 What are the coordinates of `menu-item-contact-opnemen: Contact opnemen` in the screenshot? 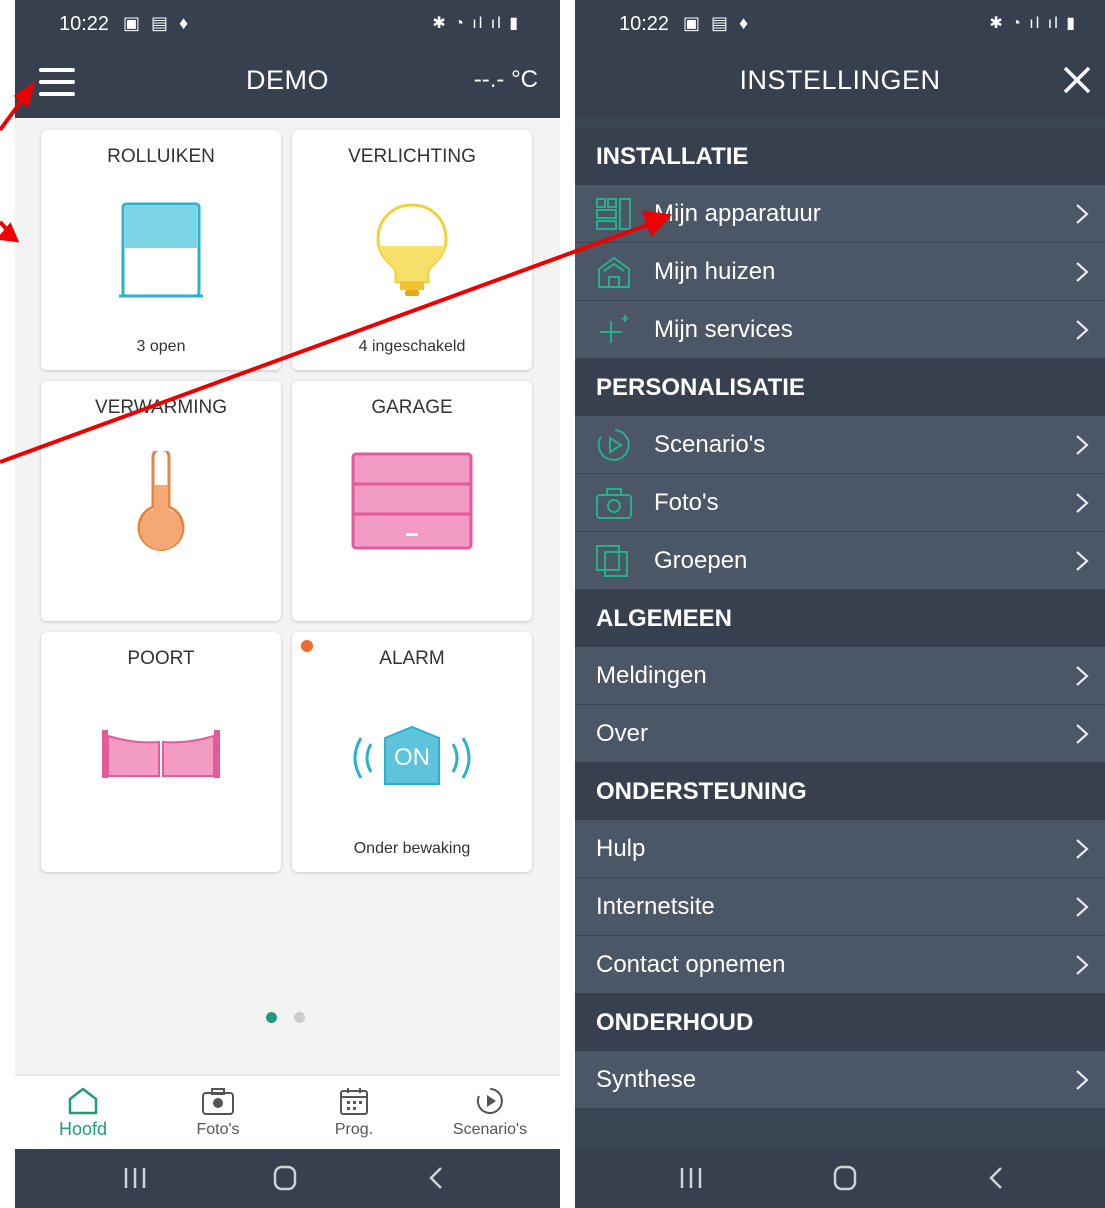 It's located at (840, 965).